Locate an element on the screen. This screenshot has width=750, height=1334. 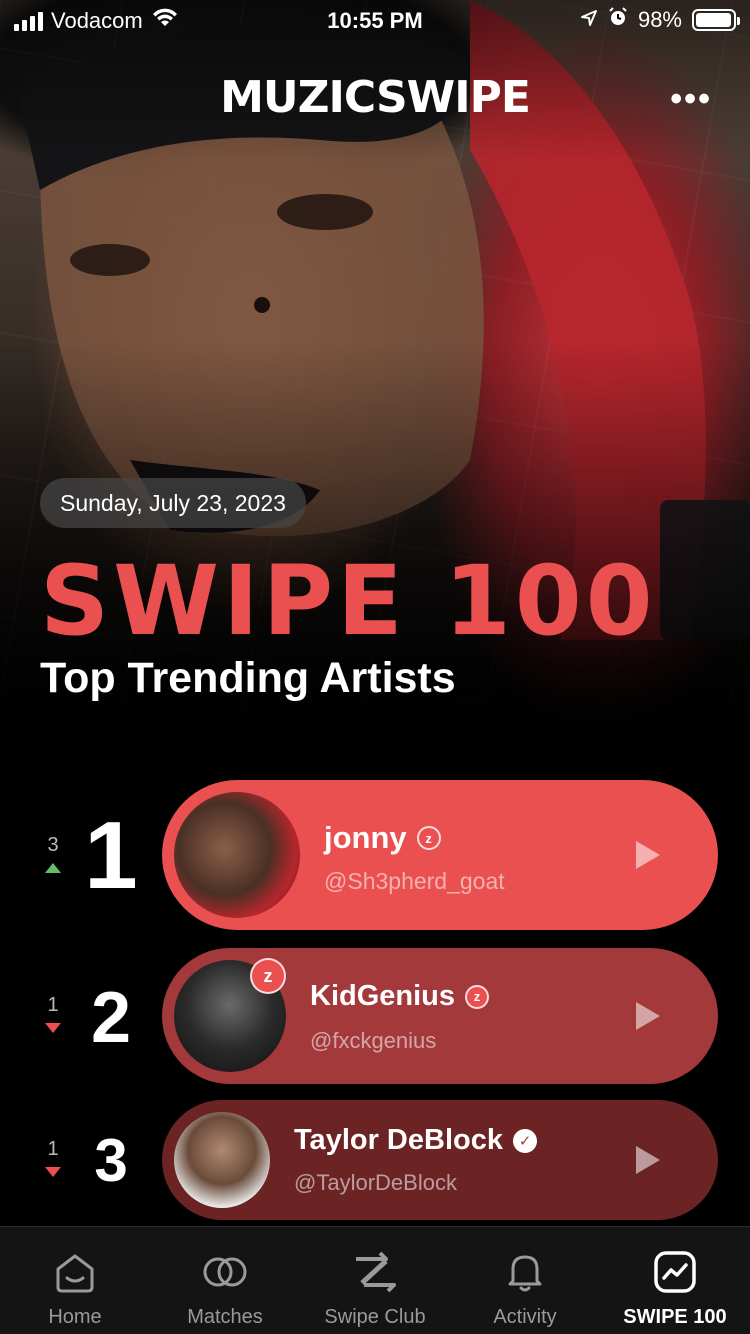
tab-label: Activity is located at coordinates (525, 1317).